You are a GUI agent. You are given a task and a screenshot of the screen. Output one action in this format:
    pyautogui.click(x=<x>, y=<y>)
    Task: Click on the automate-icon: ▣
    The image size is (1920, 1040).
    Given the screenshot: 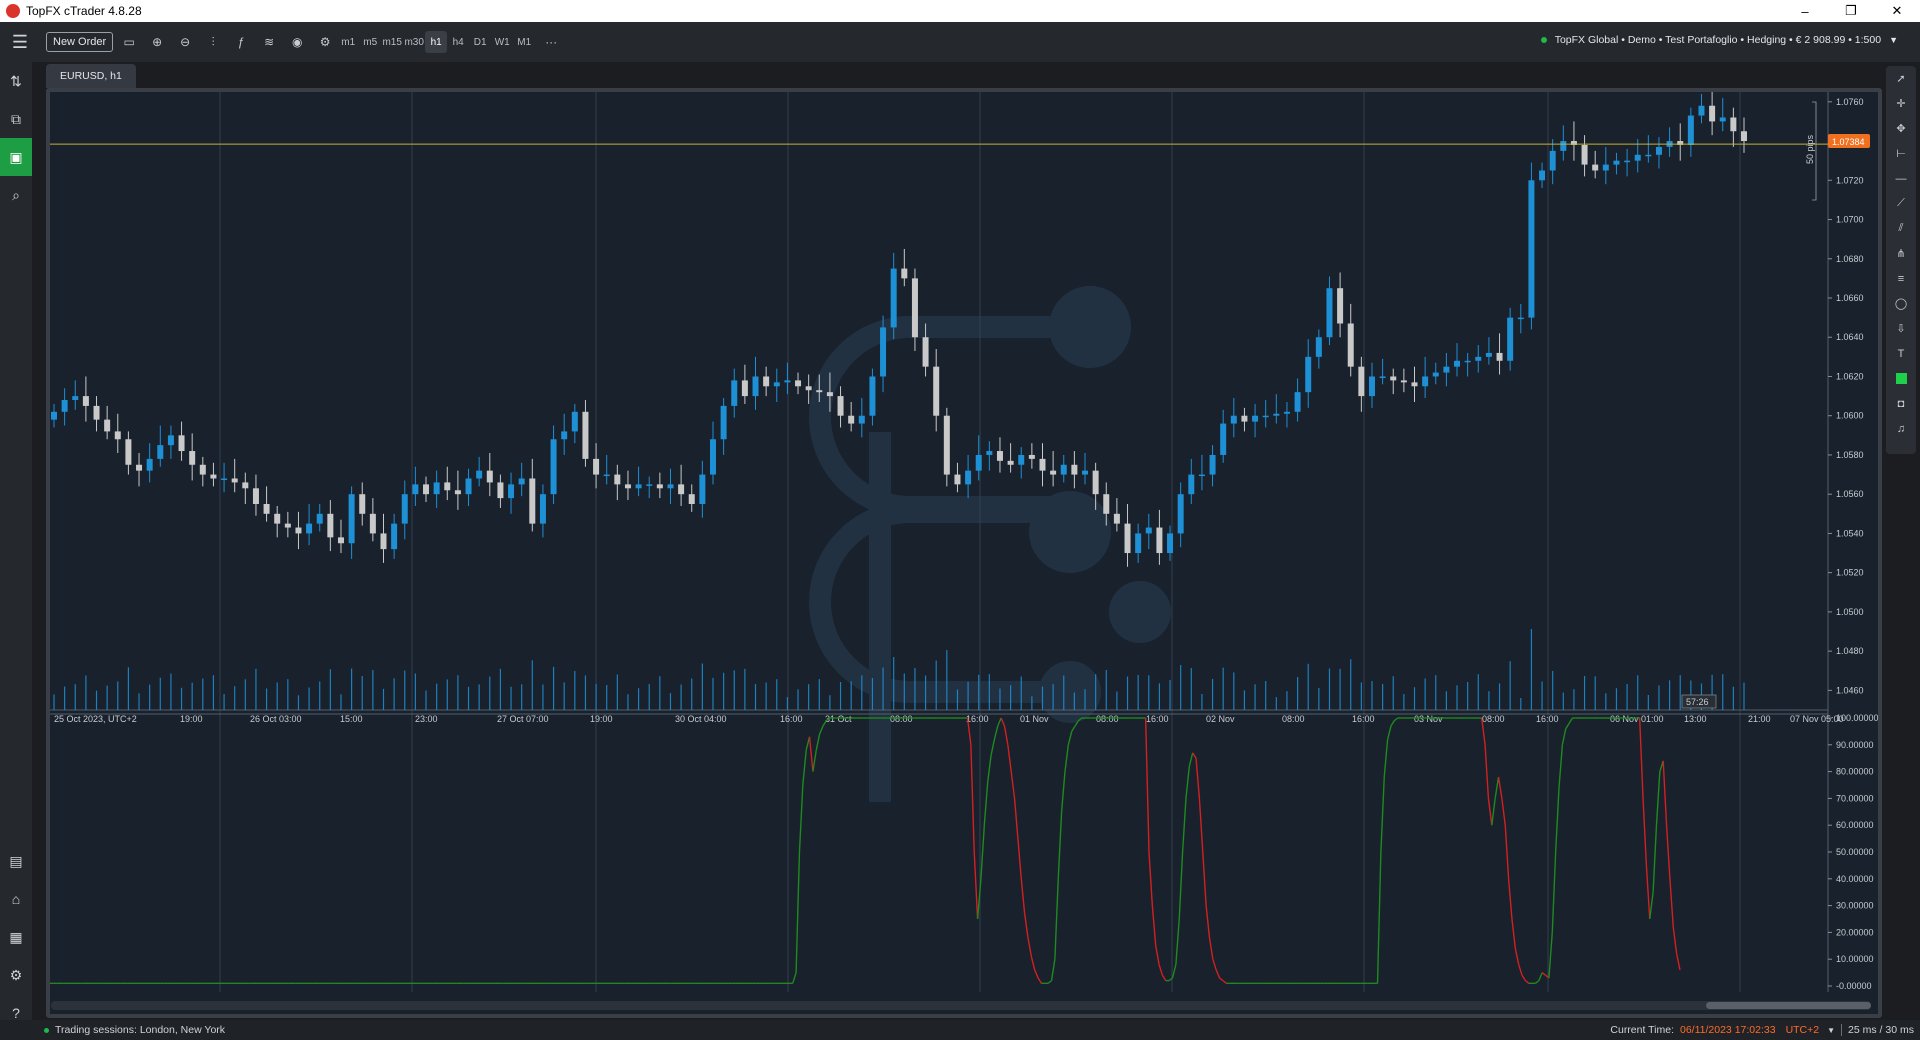 What is the action you would take?
    pyautogui.click(x=16, y=157)
    